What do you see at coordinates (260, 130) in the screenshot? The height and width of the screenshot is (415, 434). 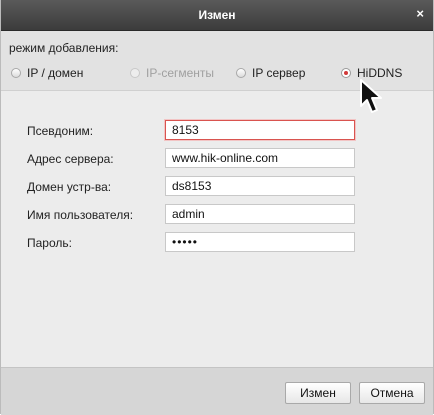 I see `alias-input: 8153` at bounding box center [260, 130].